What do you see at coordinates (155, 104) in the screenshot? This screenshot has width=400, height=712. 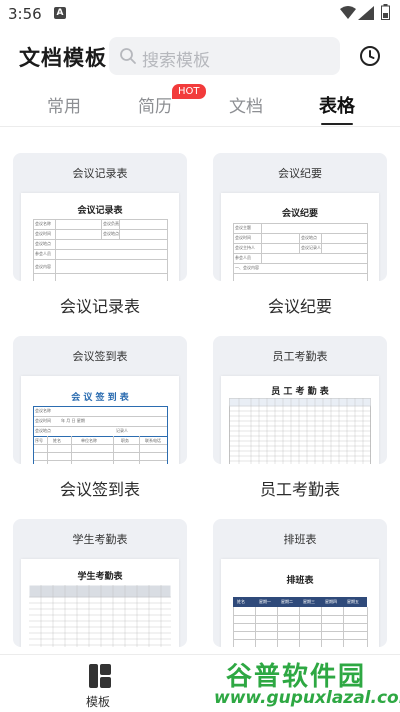 I see `tab-resume: 简历` at bounding box center [155, 104].